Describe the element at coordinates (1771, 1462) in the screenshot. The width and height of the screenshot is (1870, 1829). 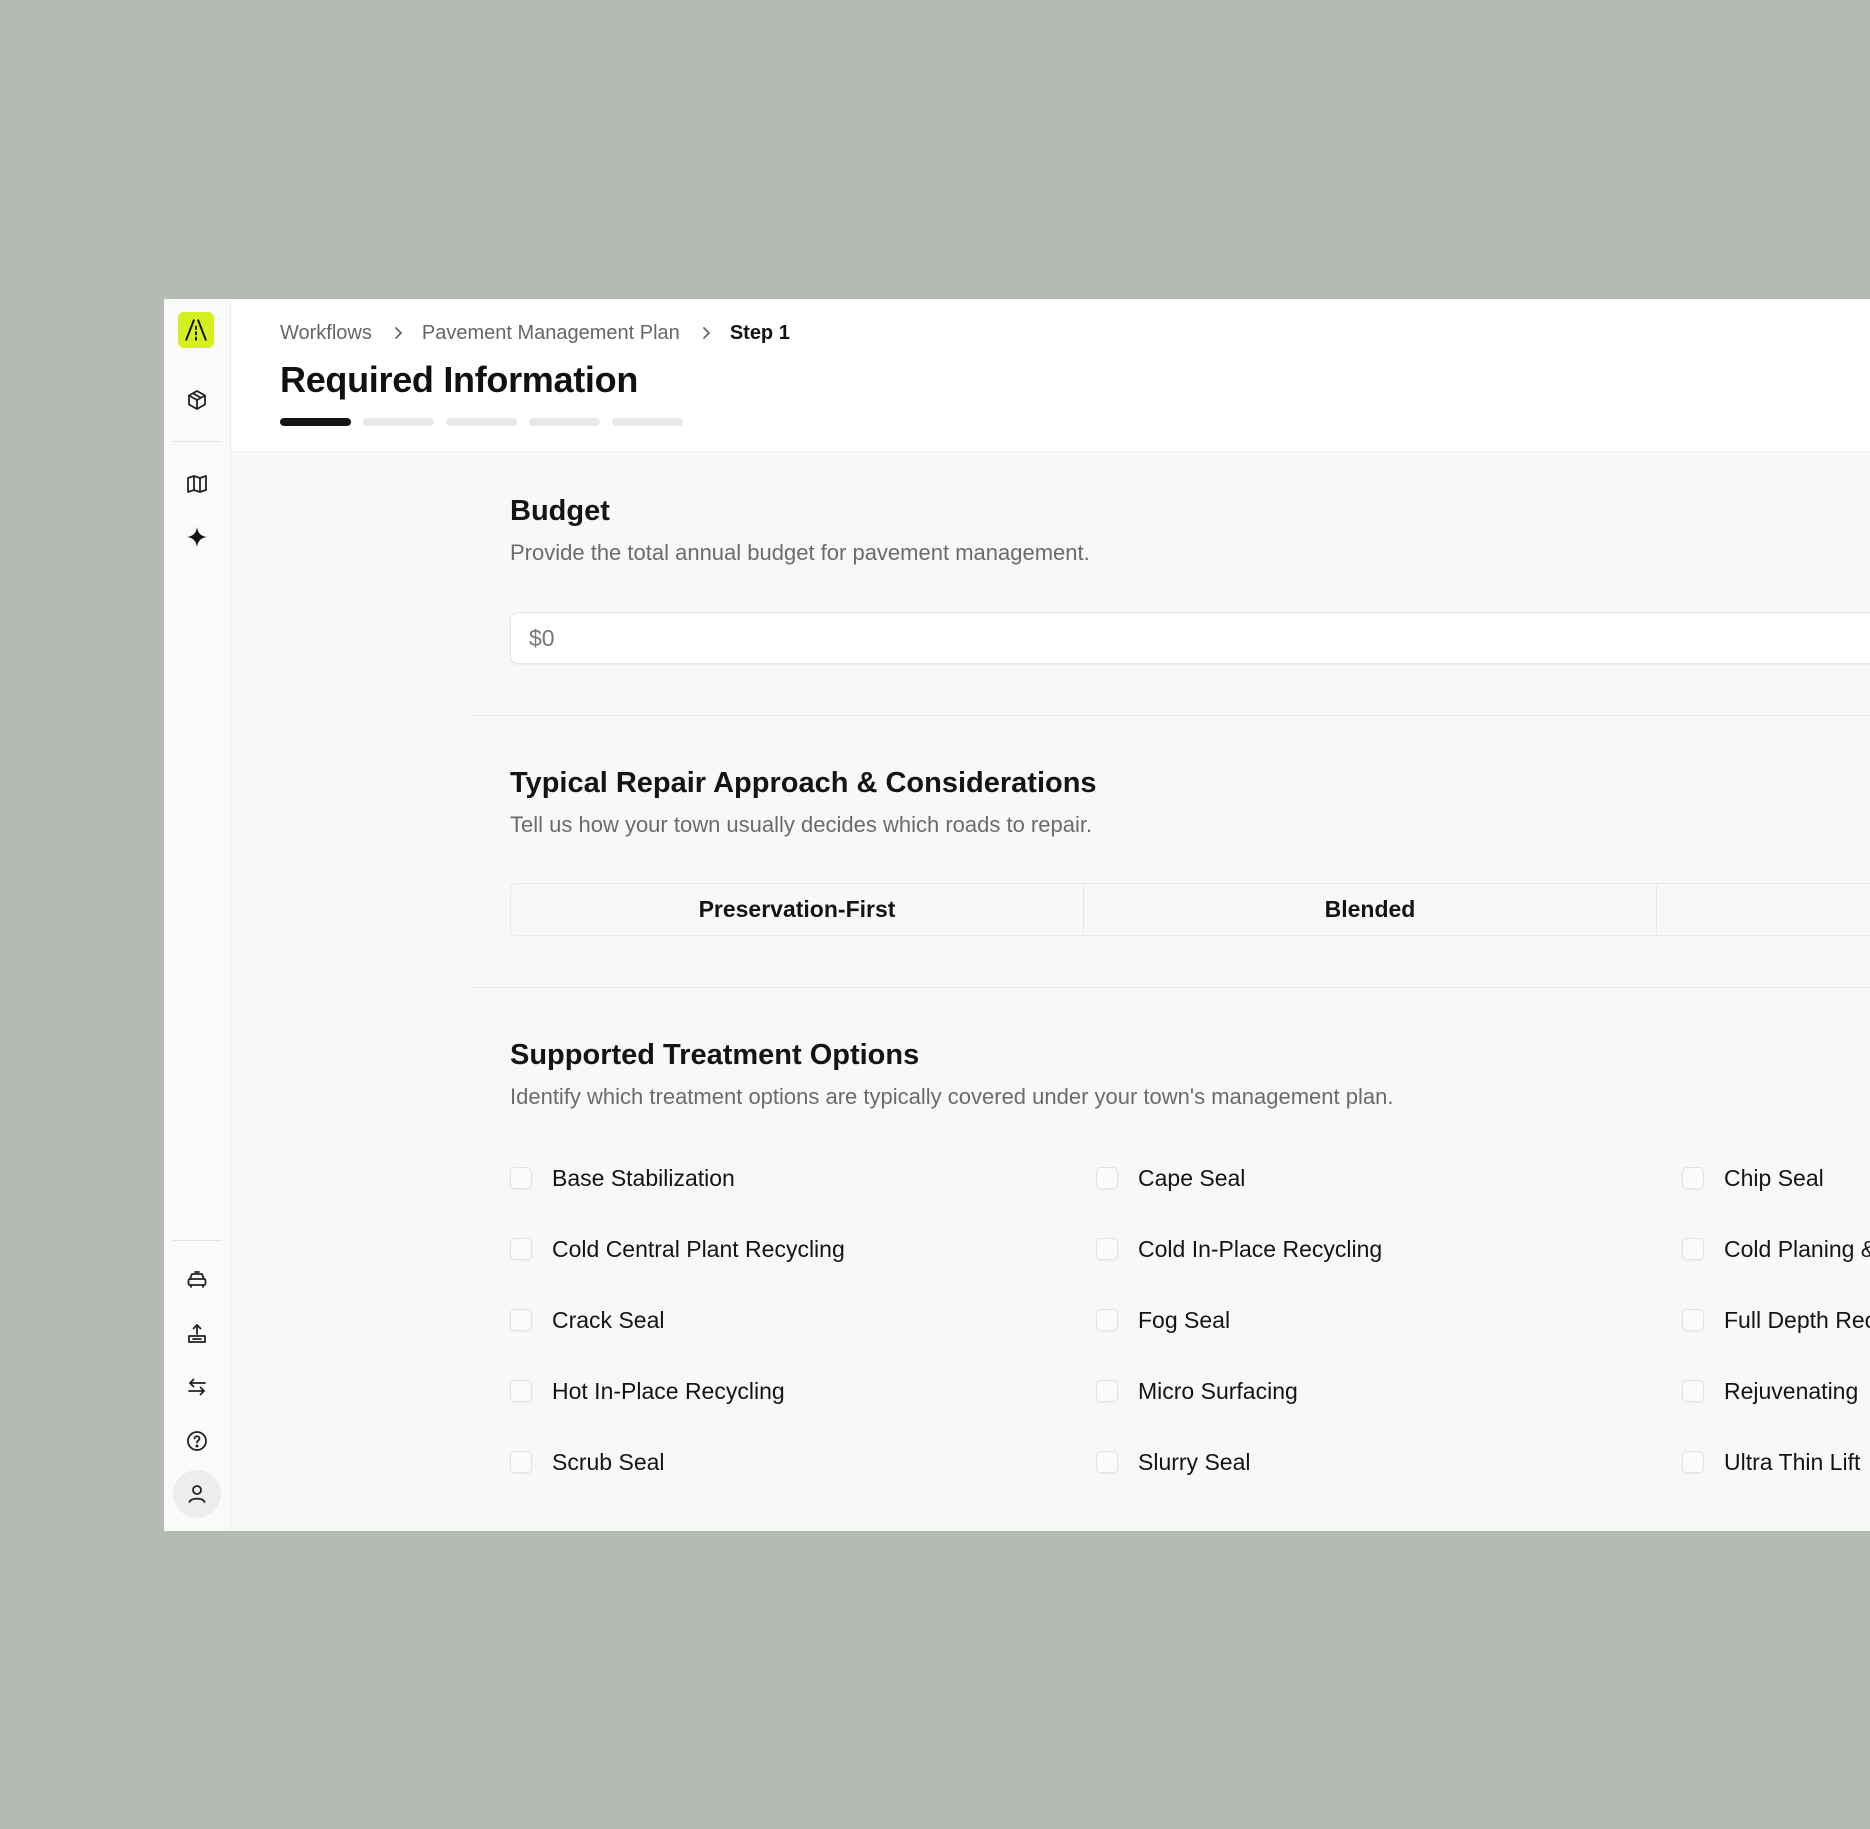
I see `treatment-option: Ultra Thin Lift` at that location.